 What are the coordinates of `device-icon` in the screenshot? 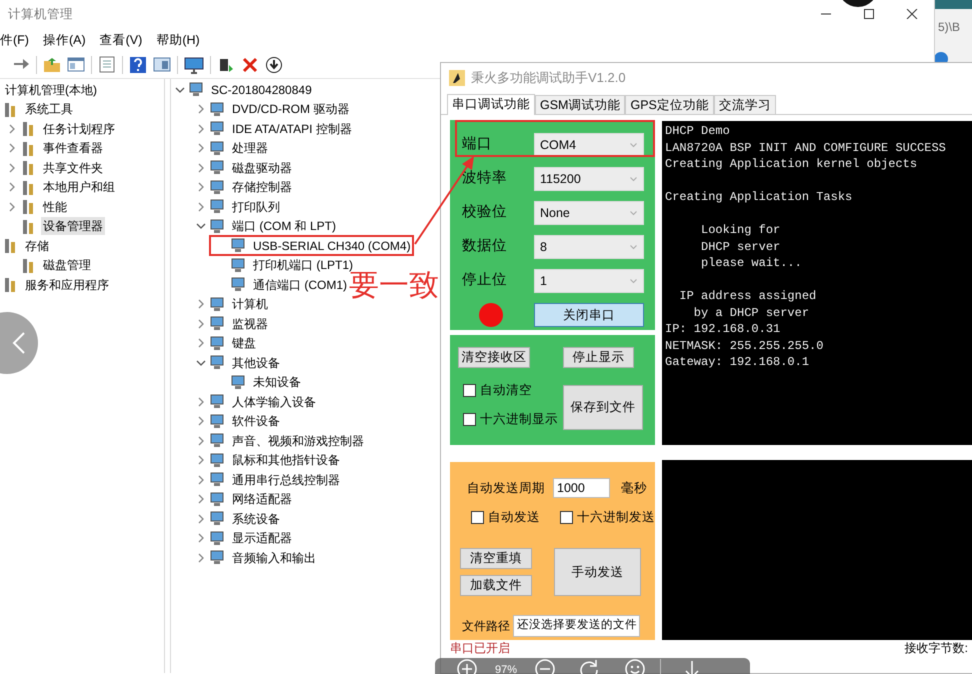 It's located at (226, 65).